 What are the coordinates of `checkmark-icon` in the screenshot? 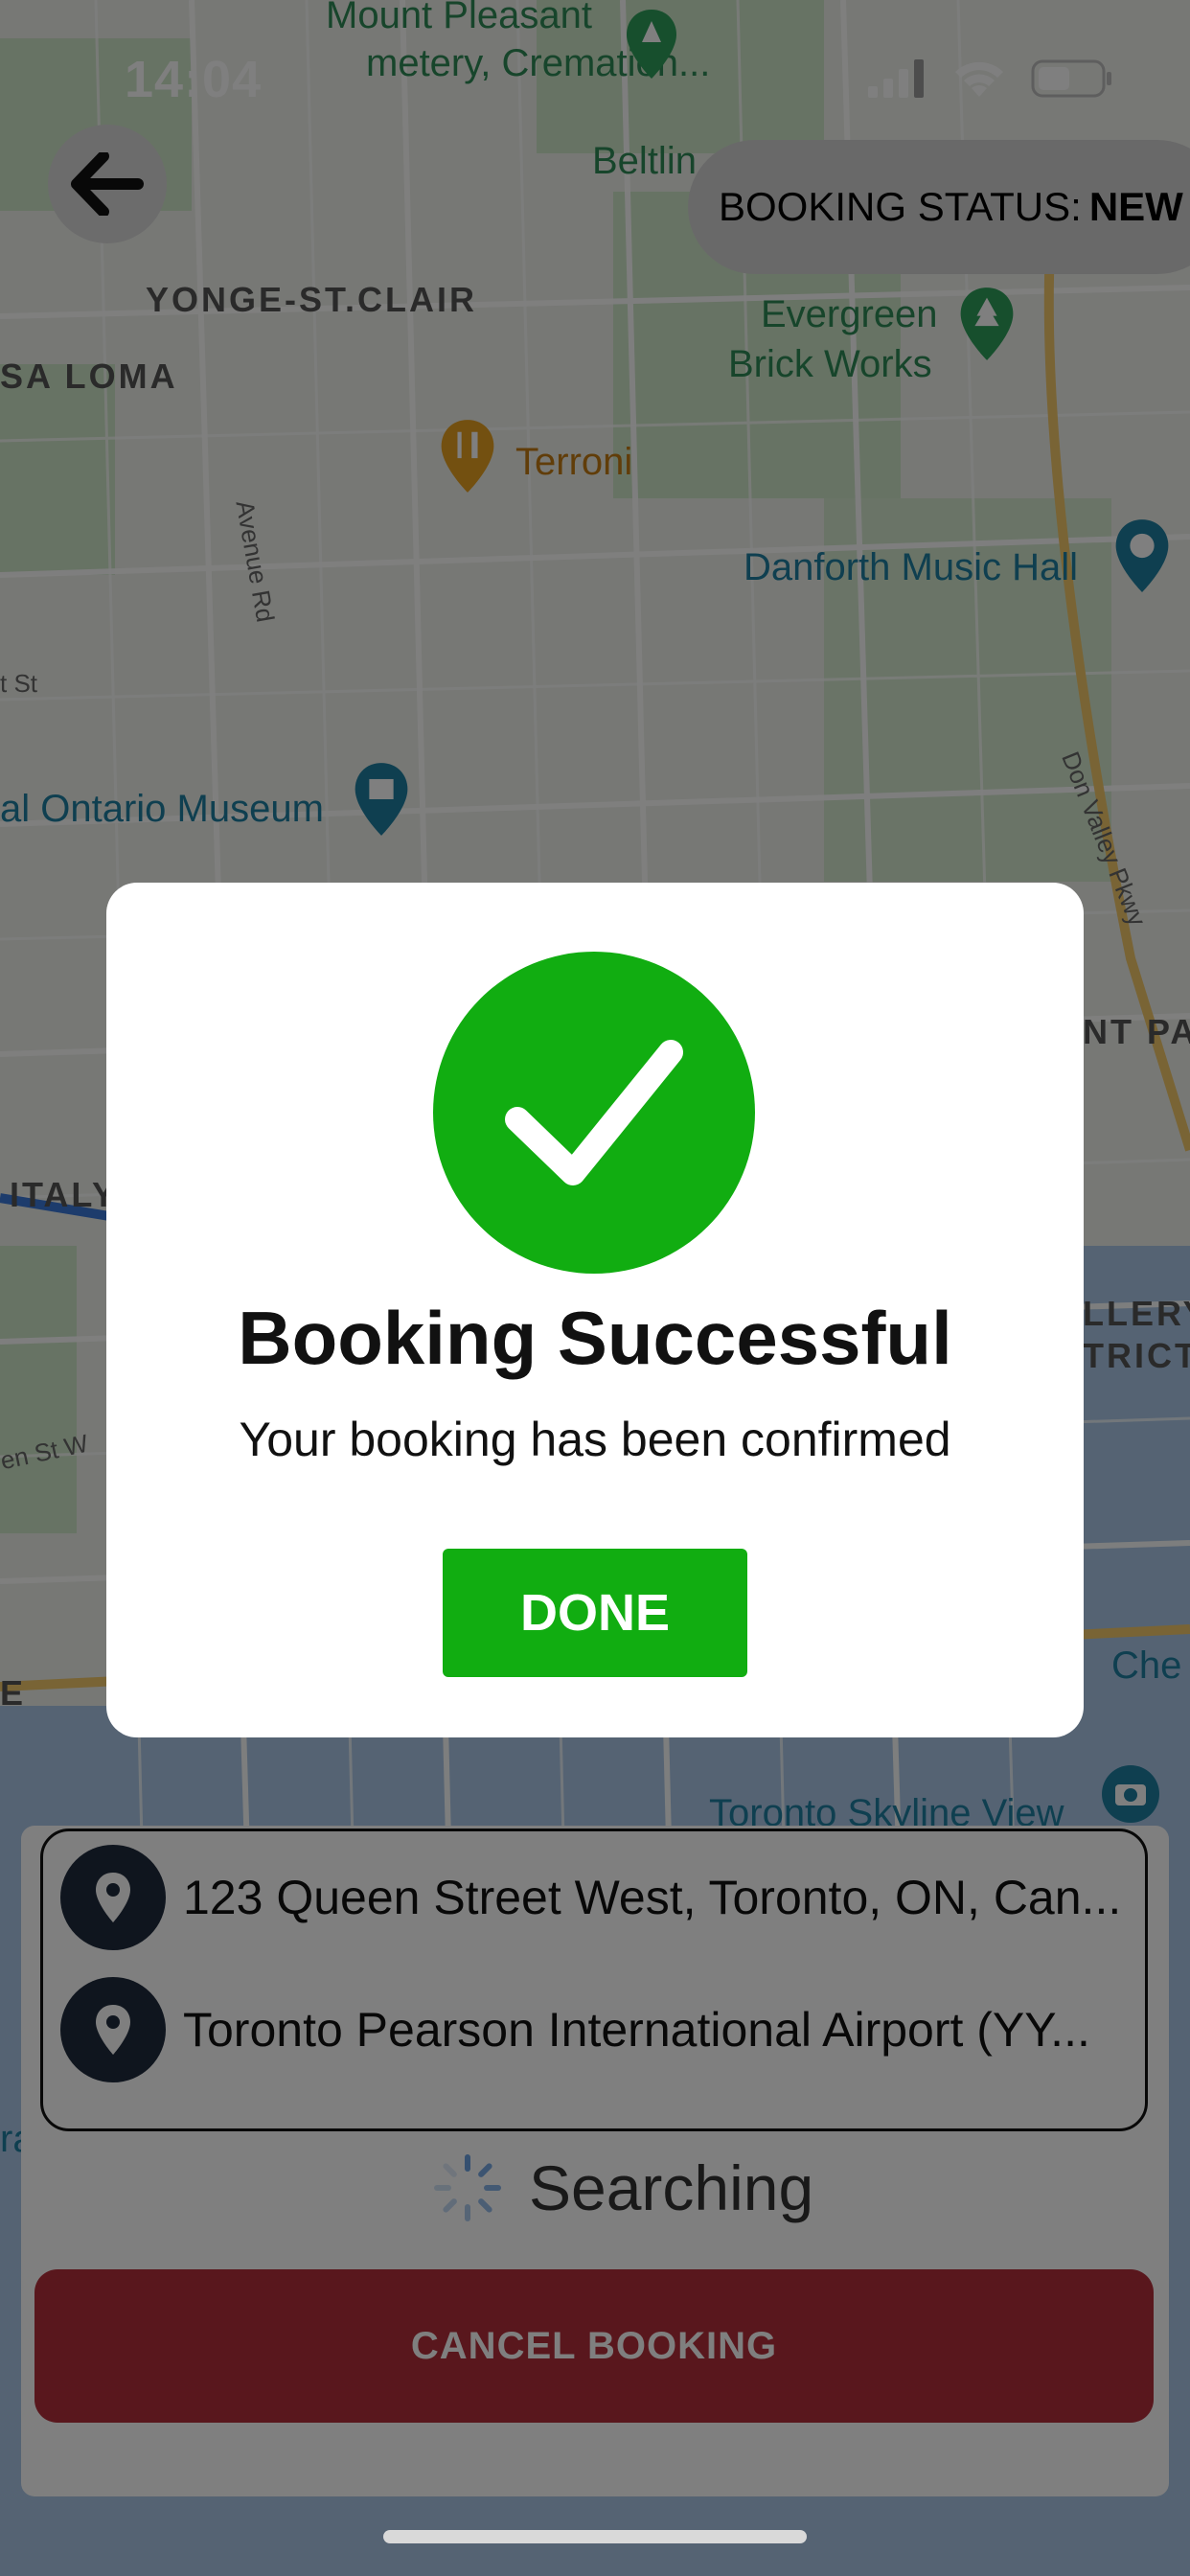 It's located at (594, 1112).